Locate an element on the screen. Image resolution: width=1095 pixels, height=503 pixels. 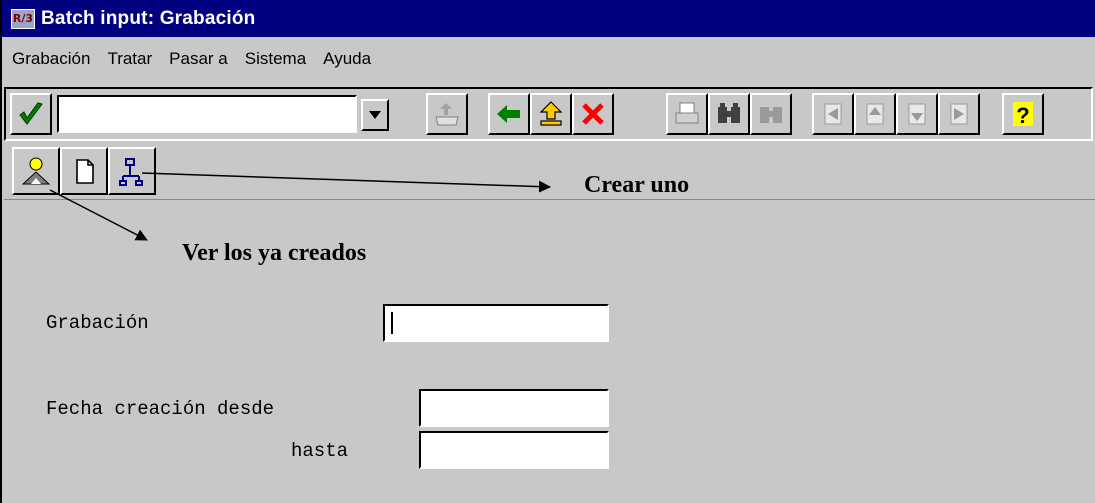
last-page-button is located at coordinates (959, 114).